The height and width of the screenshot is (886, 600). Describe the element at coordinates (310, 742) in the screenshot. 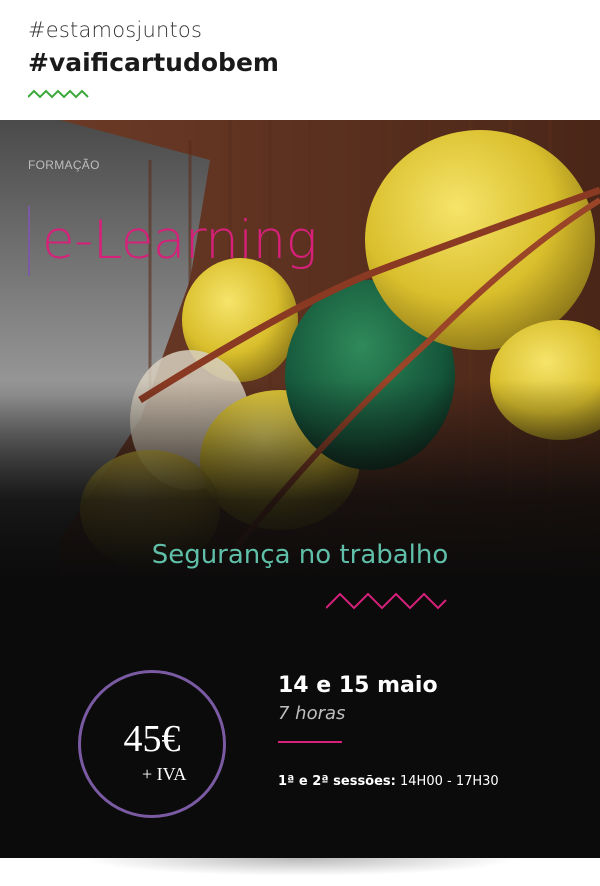

I see `divider-line` at that location.